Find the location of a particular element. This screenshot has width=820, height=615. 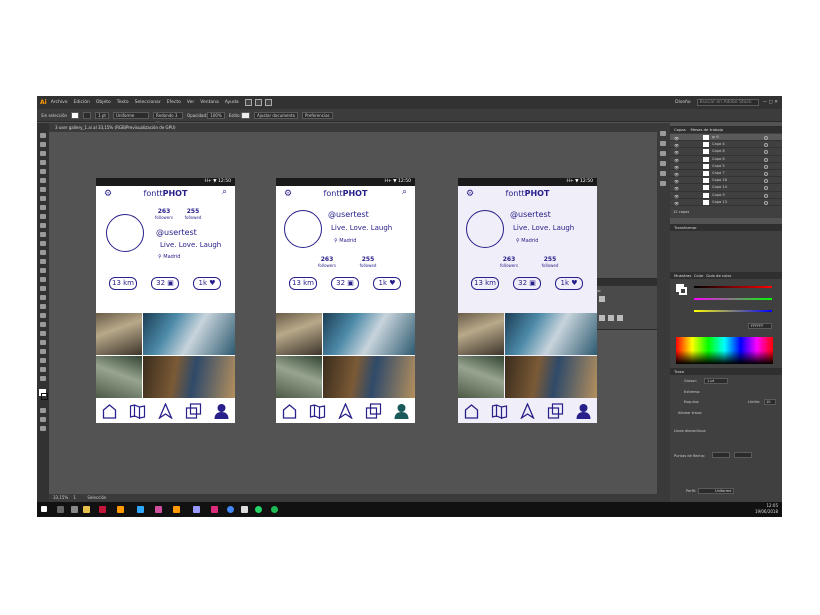

menu-ver: Ver is located at coordinates (190, 102).